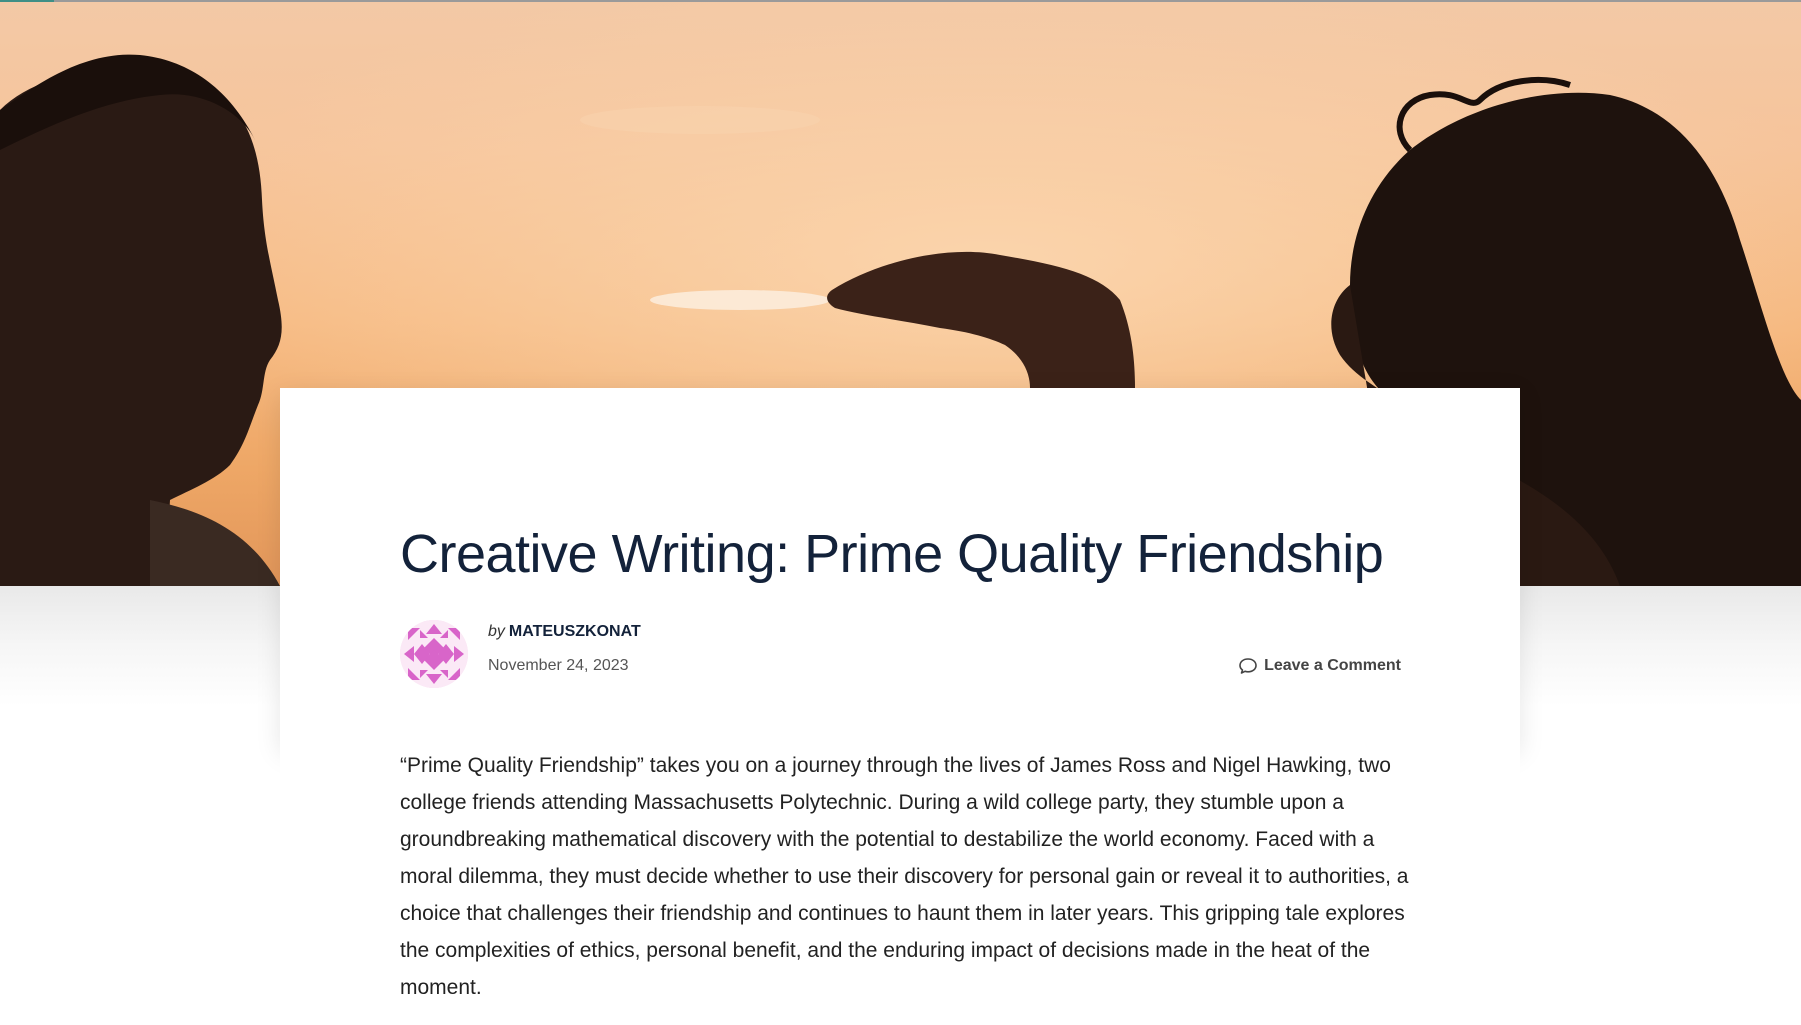 The height and width of the screenshot is (1025, 1801). Describe the element at coordinates (496, 631) in the screenshot. I see `by-label: by` at that location.